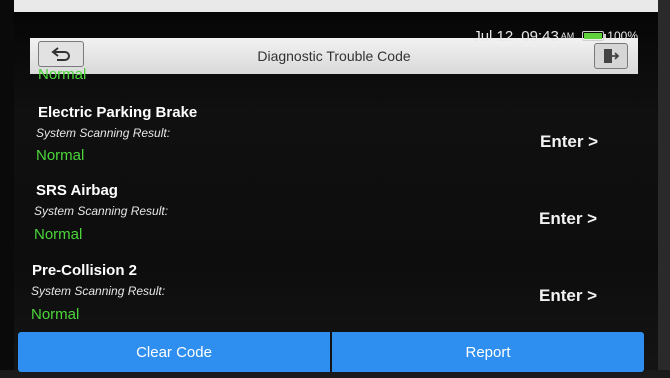  I want to click on bottom-action-bar: Clear Code Report, so click(331, 352).